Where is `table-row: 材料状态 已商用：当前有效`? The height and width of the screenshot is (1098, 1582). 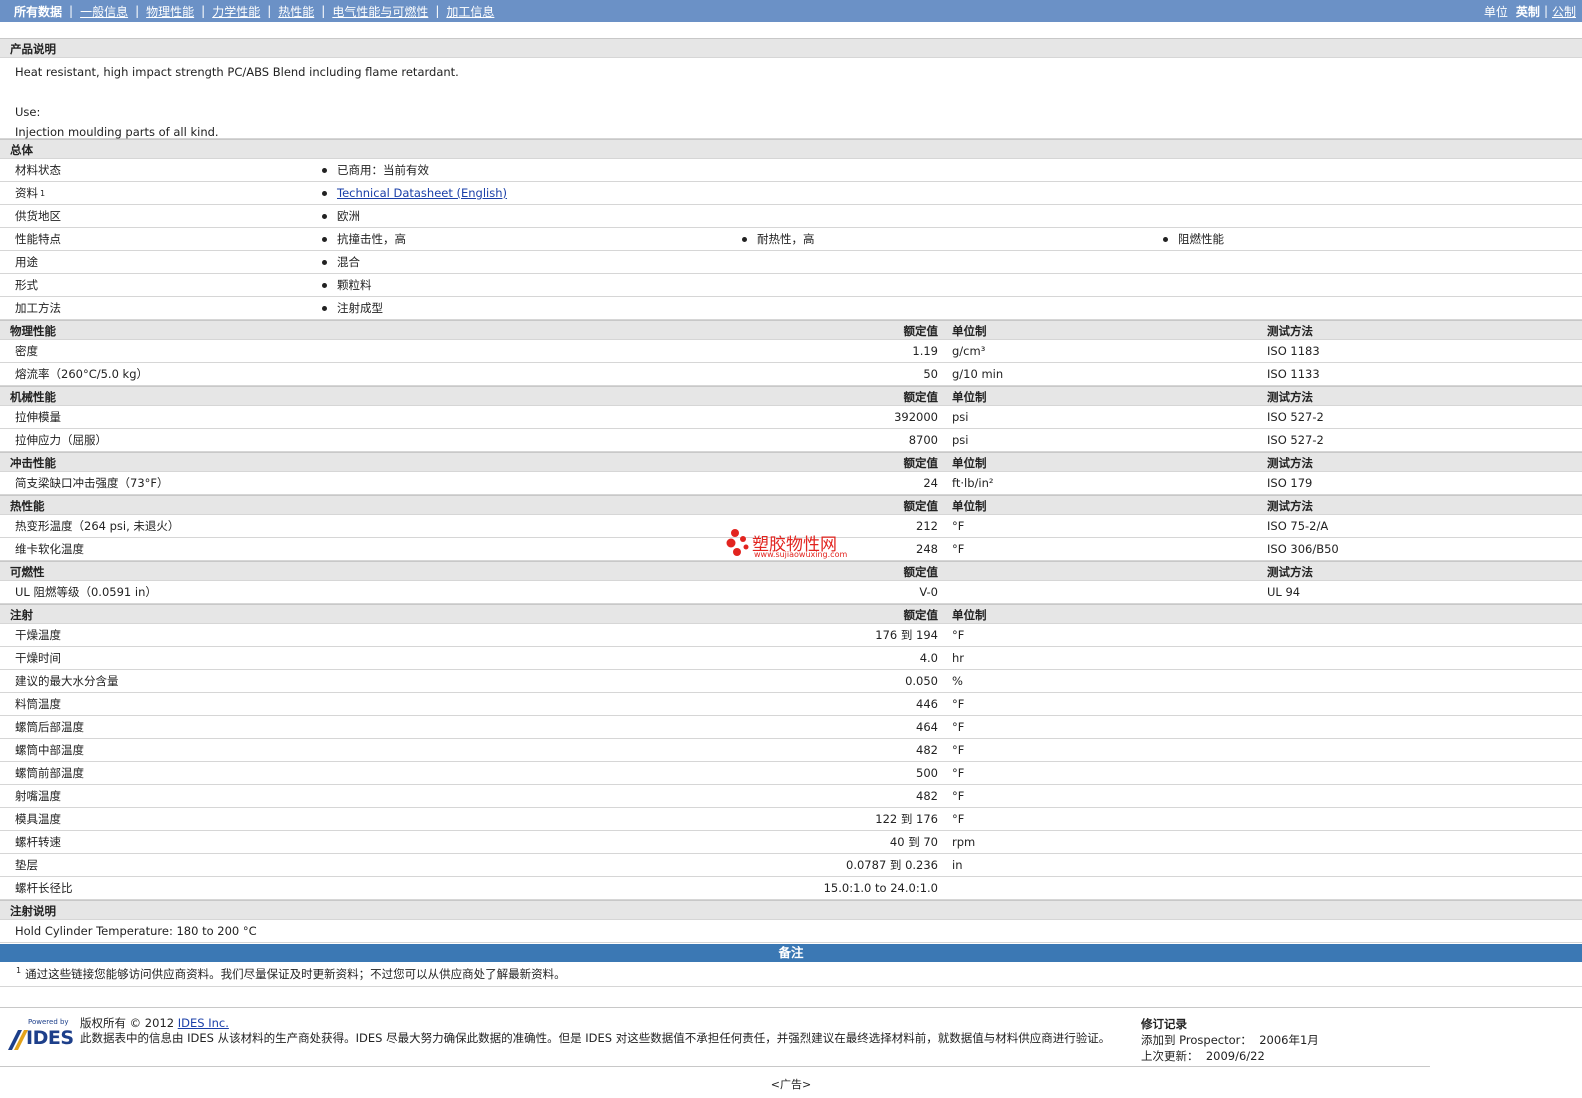 table-row: 材料状态 已商用：当前有效 is located at coordinates (791, 170).